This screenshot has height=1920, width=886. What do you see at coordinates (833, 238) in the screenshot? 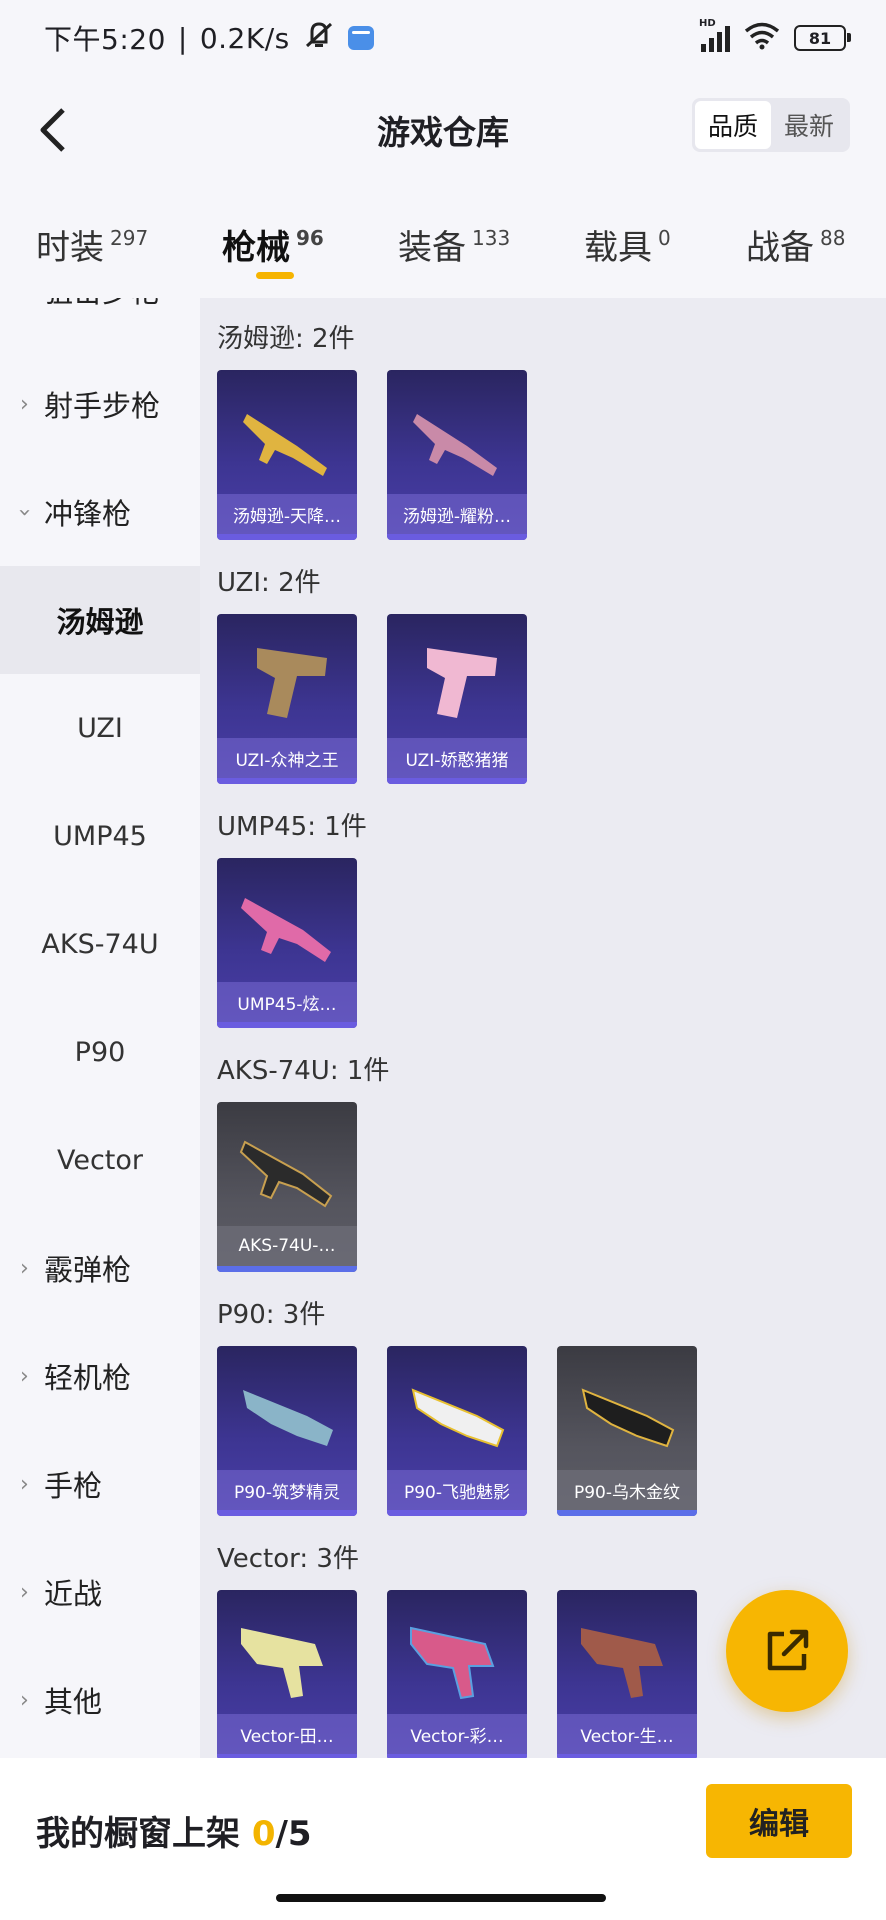
I see `tab-count: 88` at bounding box center [833, 238].